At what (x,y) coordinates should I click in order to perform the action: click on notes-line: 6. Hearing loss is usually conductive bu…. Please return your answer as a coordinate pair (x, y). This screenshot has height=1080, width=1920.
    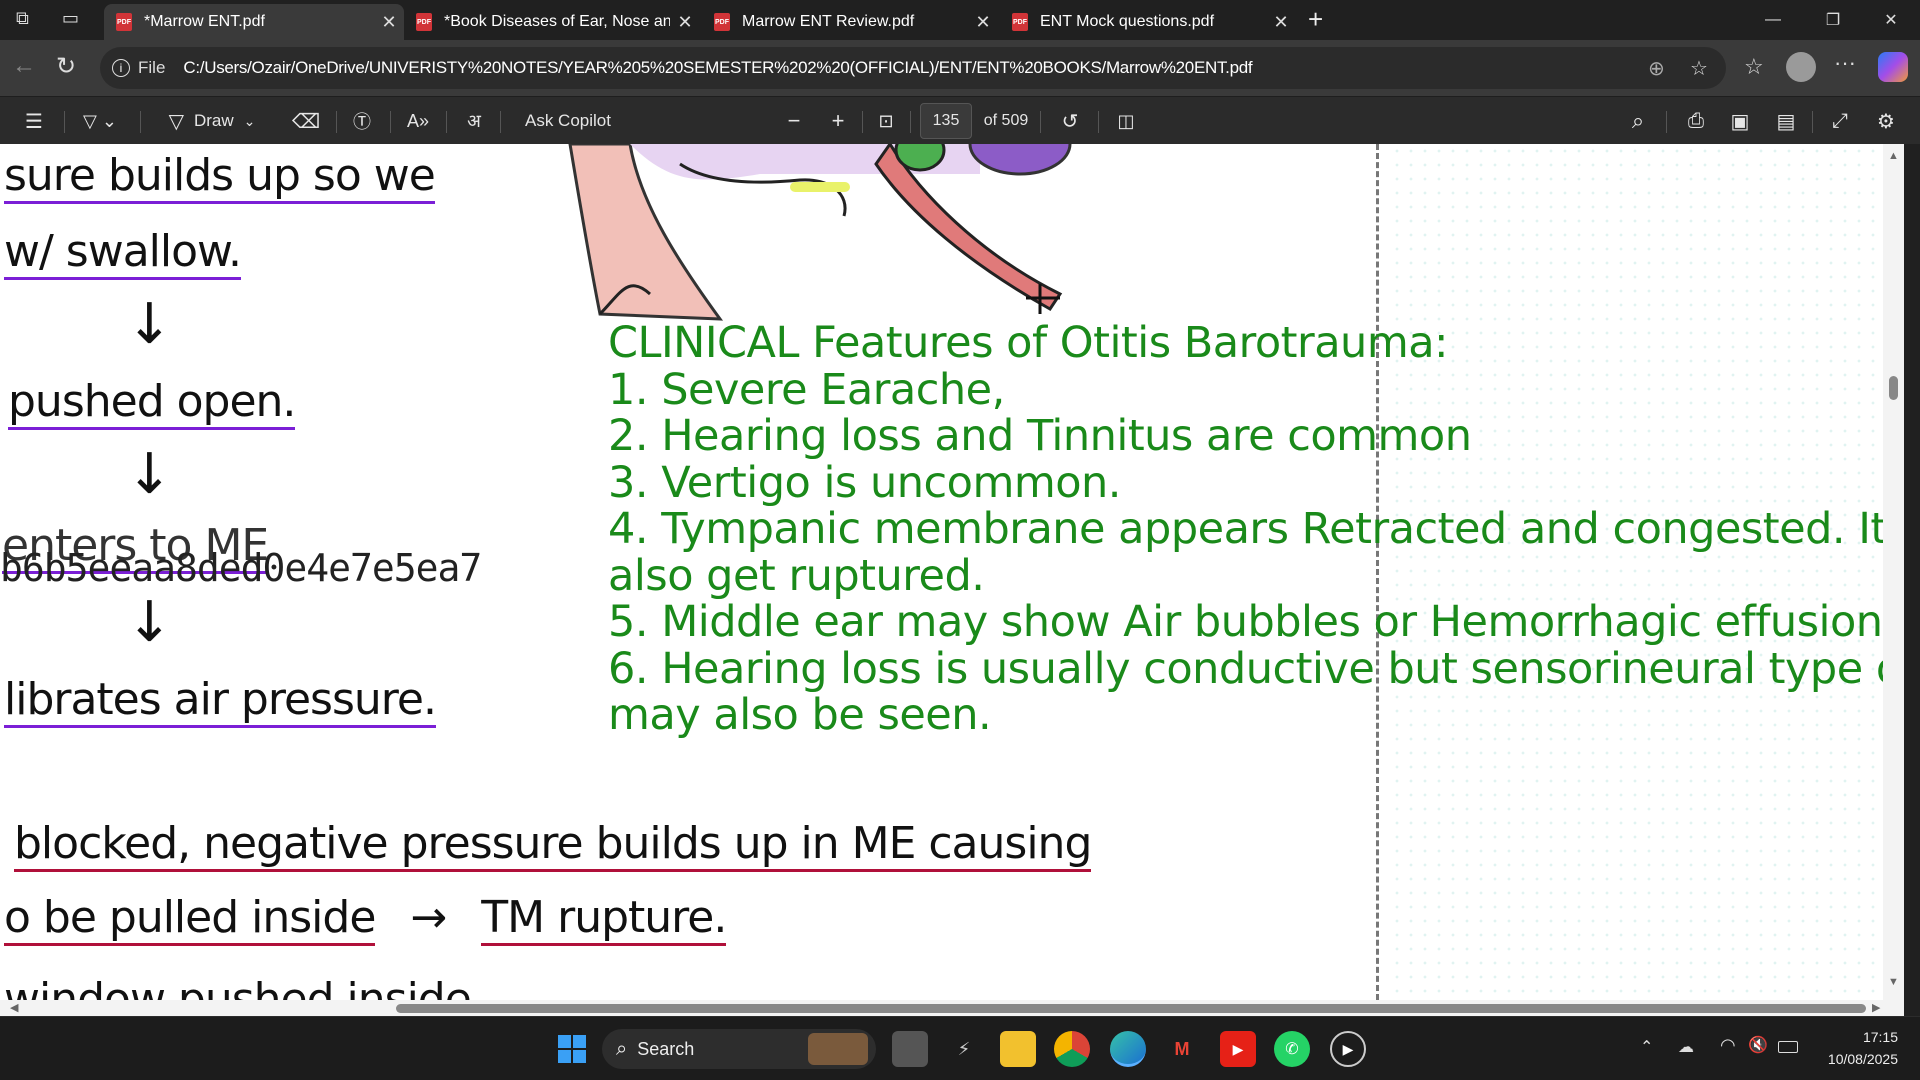
    Looking at the image, I should click on (1256, 668).